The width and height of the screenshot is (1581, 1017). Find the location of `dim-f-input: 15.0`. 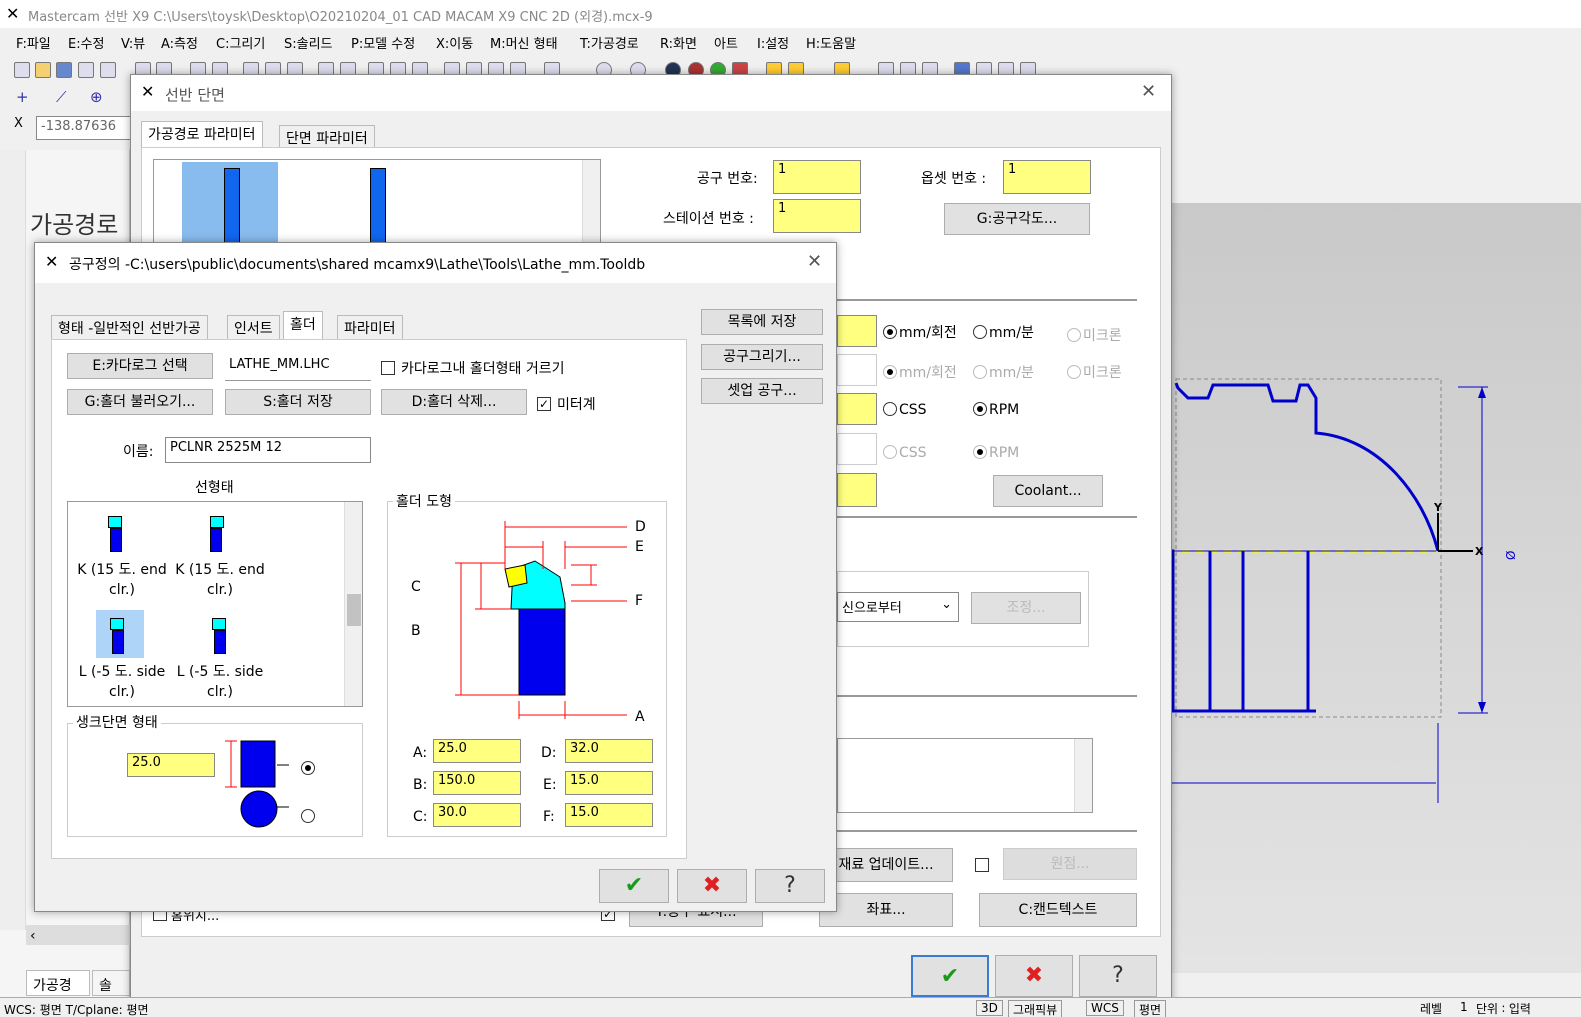

dim-f-input: 15.0 is located at coordinates (609, 815).